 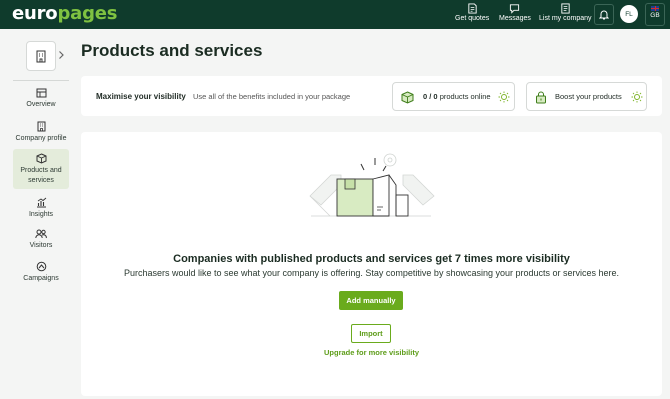 I want to click on company-switcher, so click(x=41, y=56).